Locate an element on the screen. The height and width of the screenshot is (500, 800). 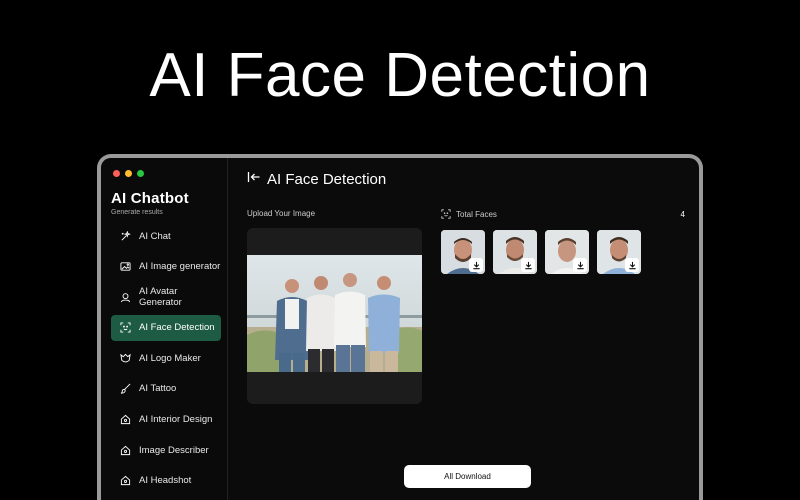
brand: AI Chatbot Generate results is located at coordinates (150, 203).